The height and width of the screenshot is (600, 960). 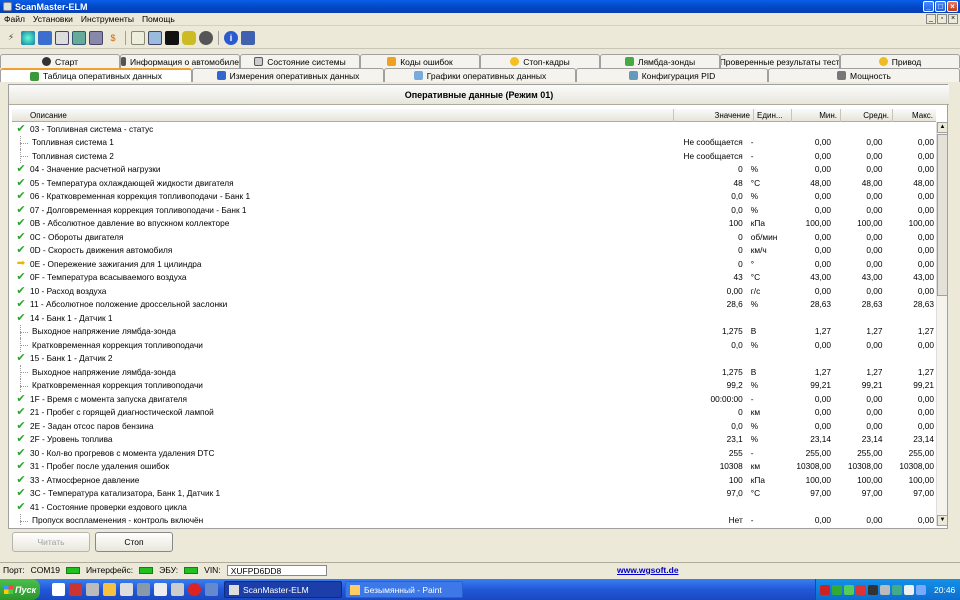 What do you see at coordinates (864, 75) in the screenshot?
I see `tab-power: Мощность` at bounding box center [864, 75].